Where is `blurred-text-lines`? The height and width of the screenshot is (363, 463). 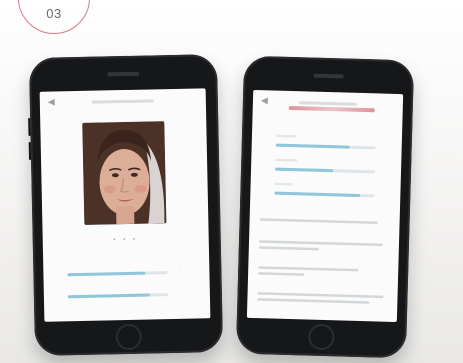
blurred-text-lines is located at coordinates (320, 219).